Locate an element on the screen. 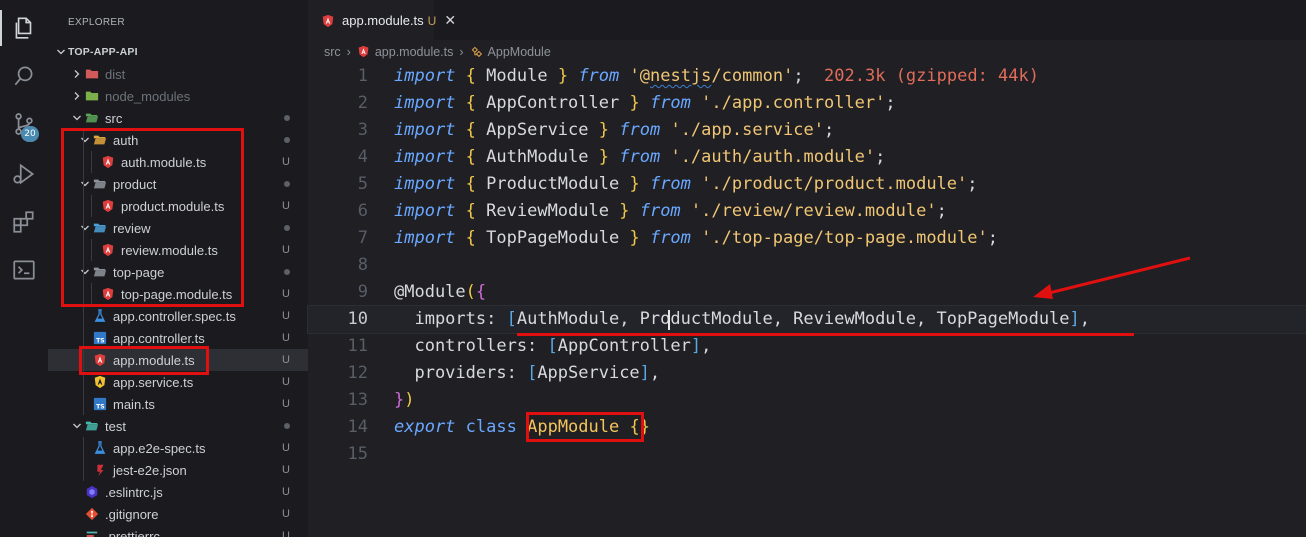 This screenshot has height=537, width=1306. code-line: 13}) is located at coordinates (807, 400).